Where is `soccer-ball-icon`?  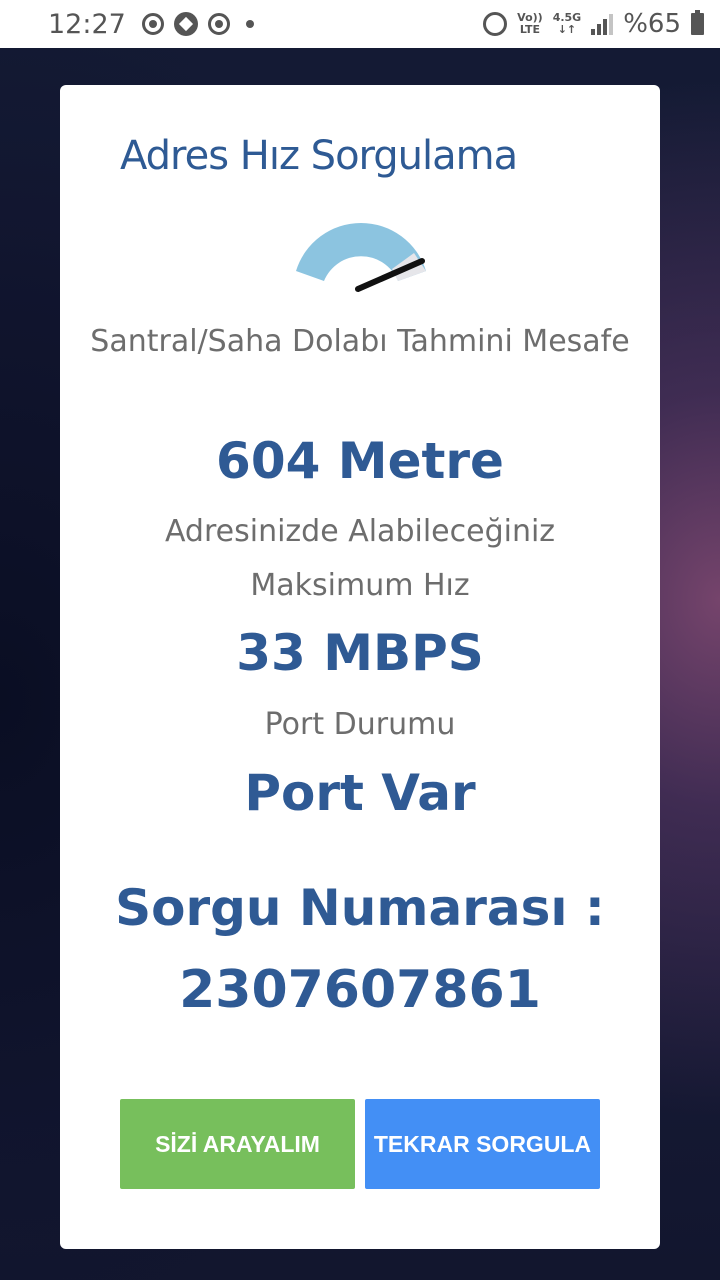
soccer-ball-icon is located at coordinates (185, 24).